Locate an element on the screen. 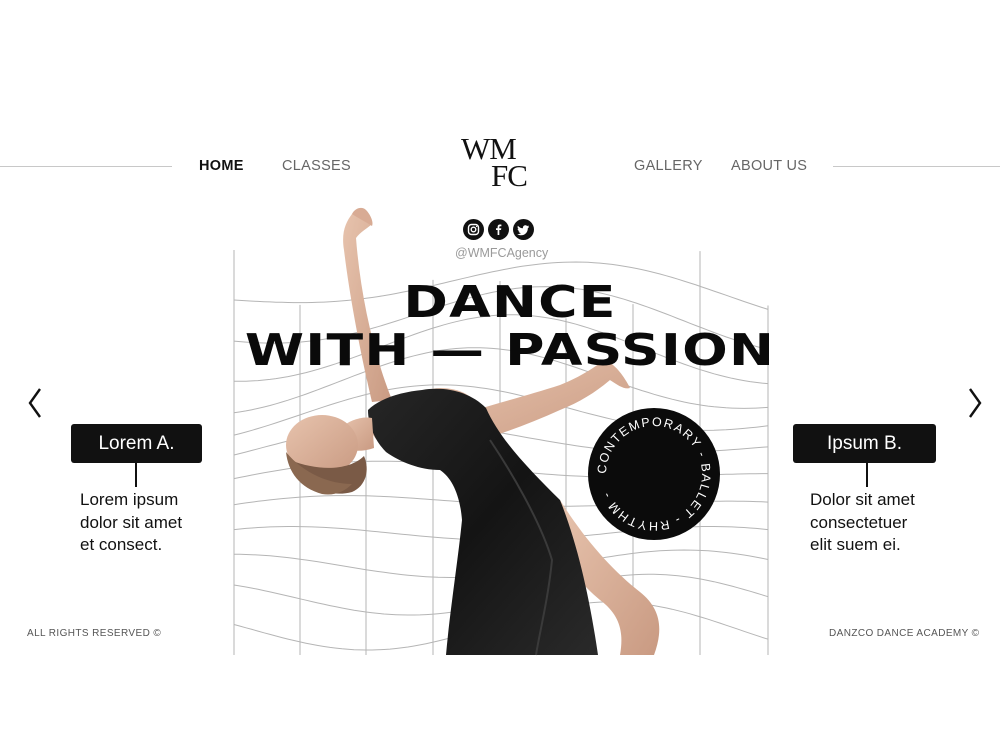 This screenshot has width=1000, height=750. brand-logo: WM FC is located at coordinates (501, 164).